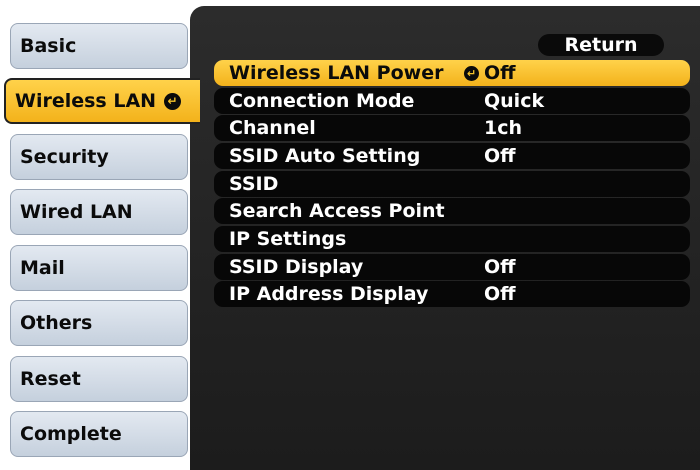 This screenshot has width=700, height=470. What do you see at coordinates (322, 101) in the screenshot?
I see `menu-item-label: Connection Mode` at bounding box center [322, 101].